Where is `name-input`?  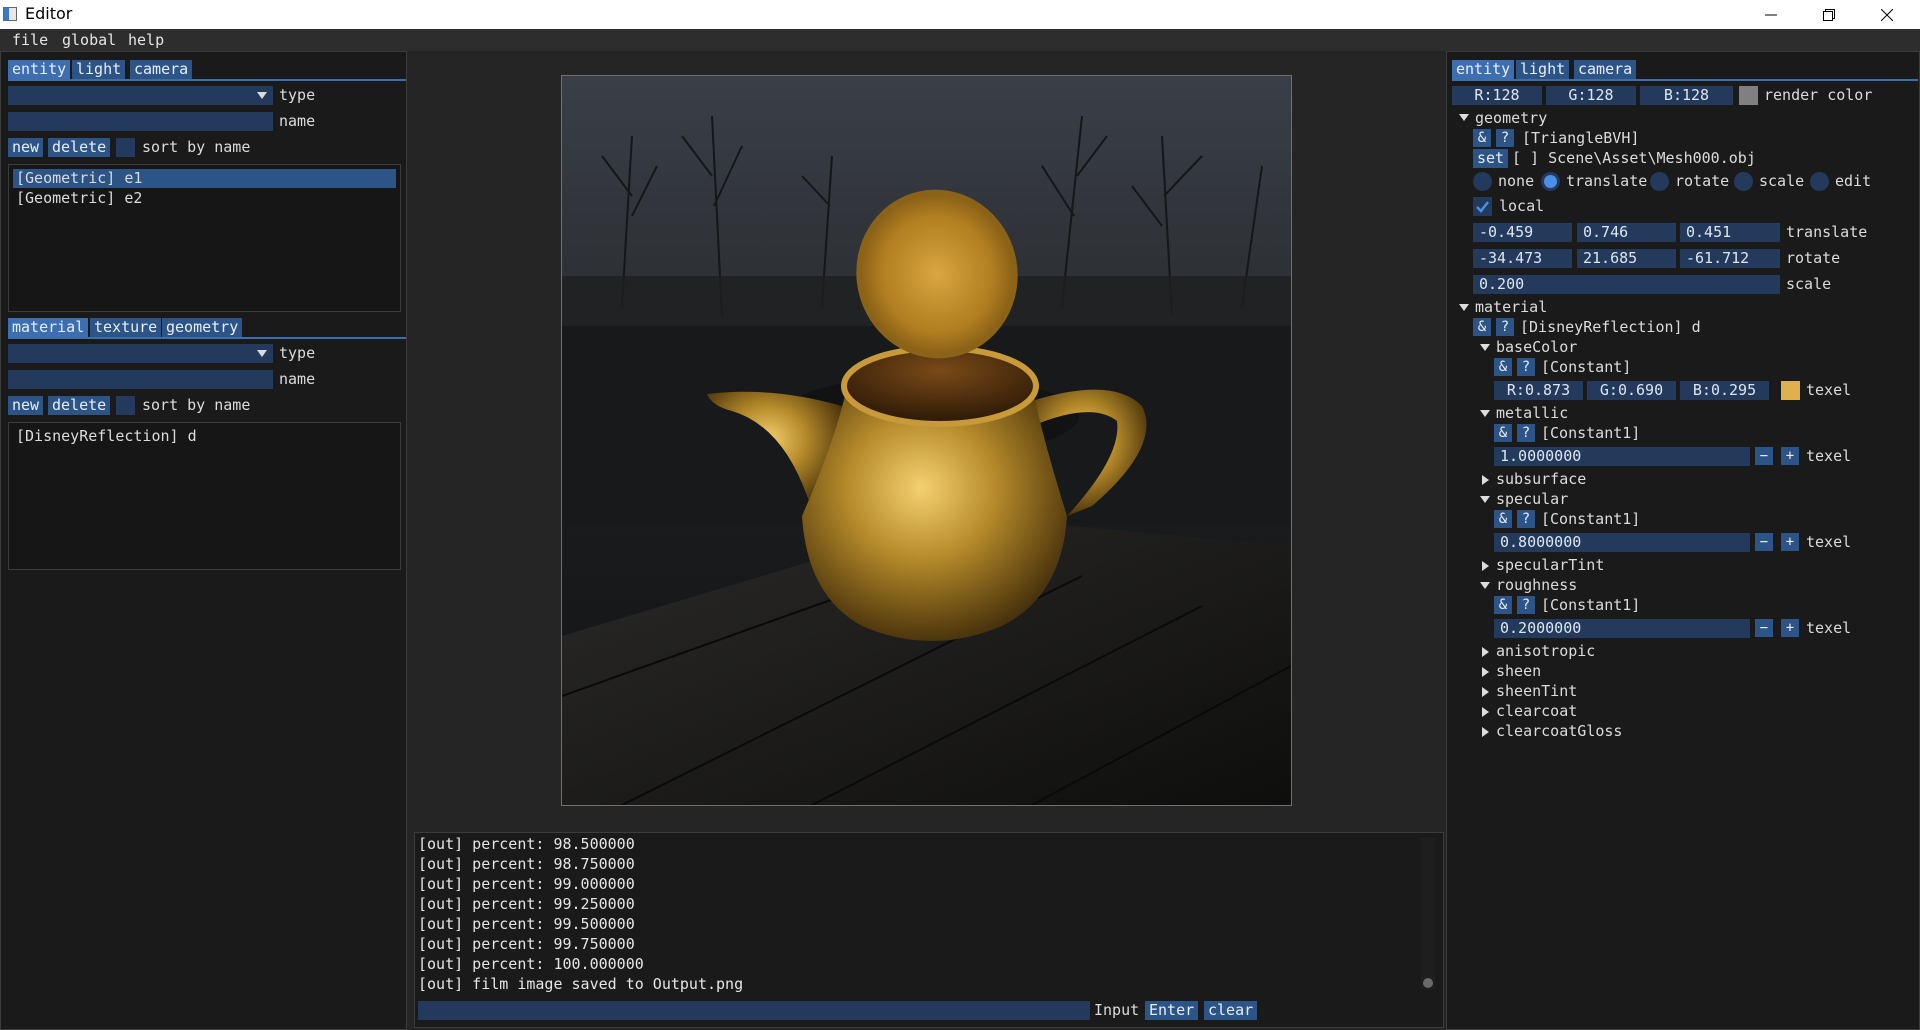
name-input is located at coordinates (140, 121).